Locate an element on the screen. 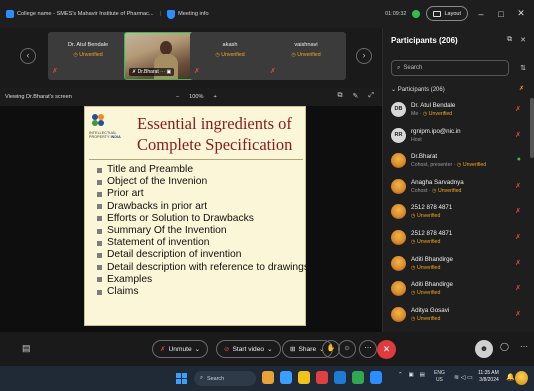 The image size is (534, 391). mic-on-icon: ● is located at coordinates (519, 159).